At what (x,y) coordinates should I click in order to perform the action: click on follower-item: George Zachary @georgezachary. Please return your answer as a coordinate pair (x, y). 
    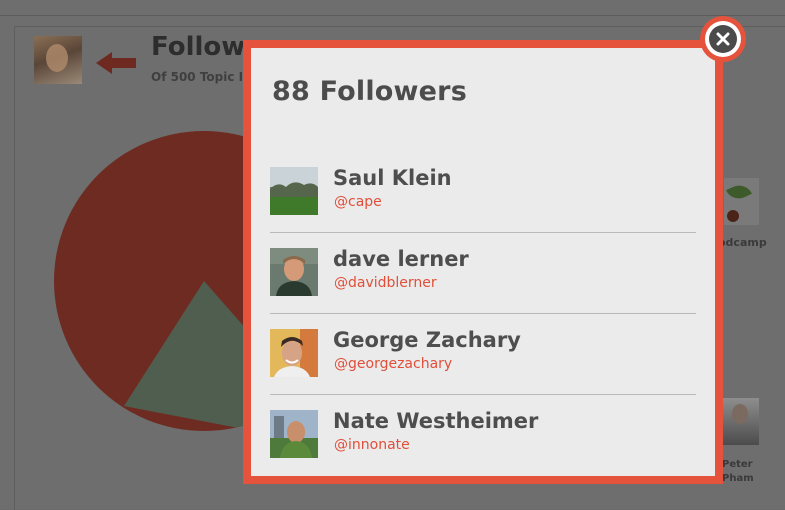
    Looking at the image, I should click on (483, 354).